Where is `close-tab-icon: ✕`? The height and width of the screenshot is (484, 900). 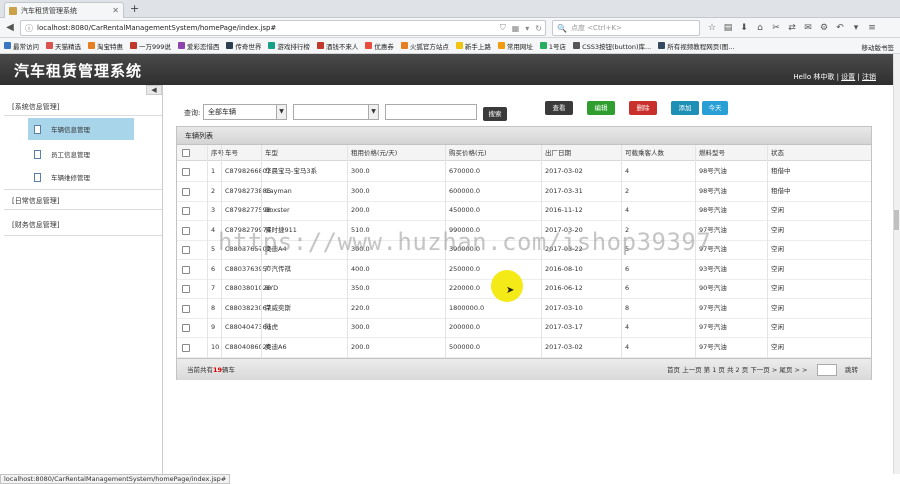
close-tab-icon: ✕ is located at coordinates (115, 10).